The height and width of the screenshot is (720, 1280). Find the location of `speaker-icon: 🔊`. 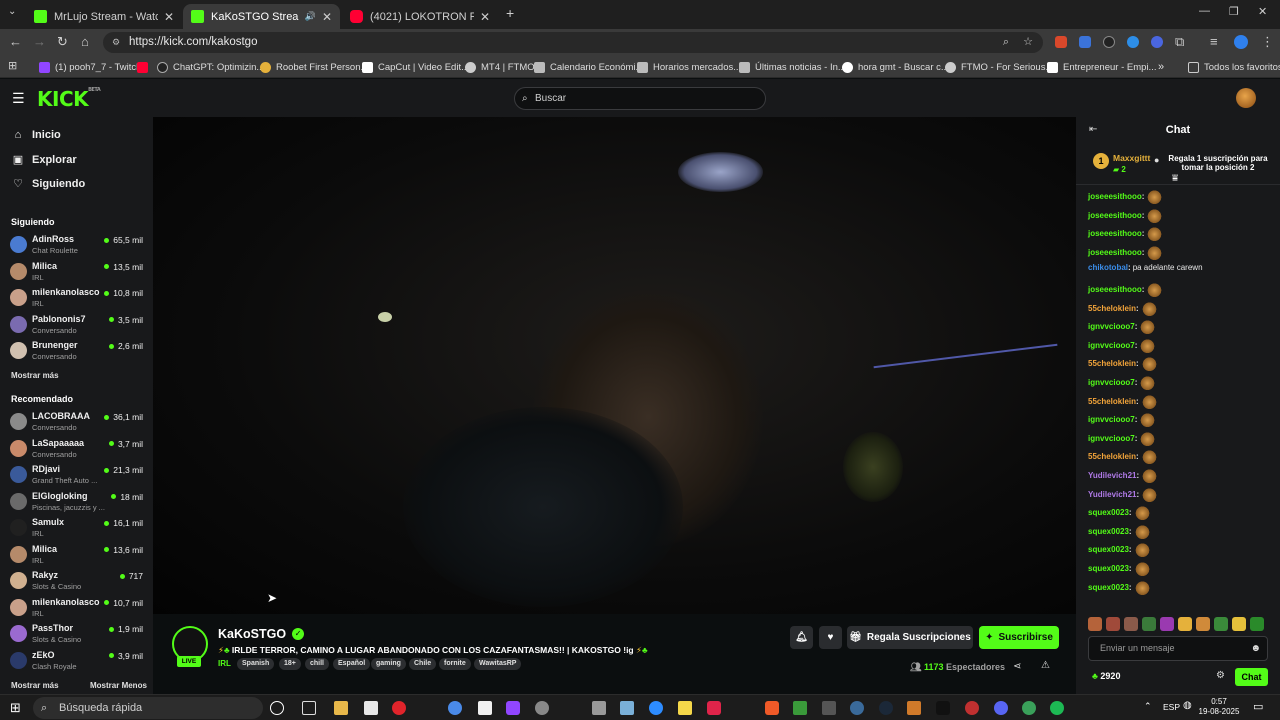

speaker-icon: 🔊 is located at coordinates (310, 16).